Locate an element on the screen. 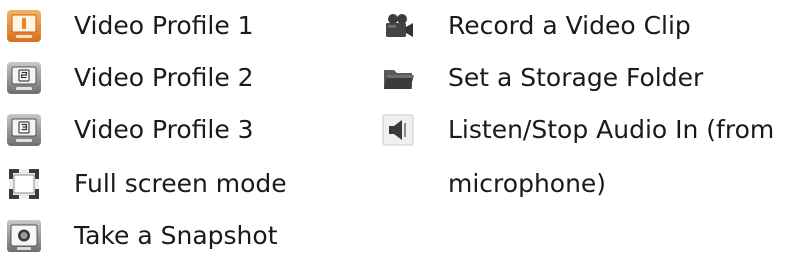 The height and width of the screenshot is (275, 802). camera-icon is located at coordinates (24, 236).